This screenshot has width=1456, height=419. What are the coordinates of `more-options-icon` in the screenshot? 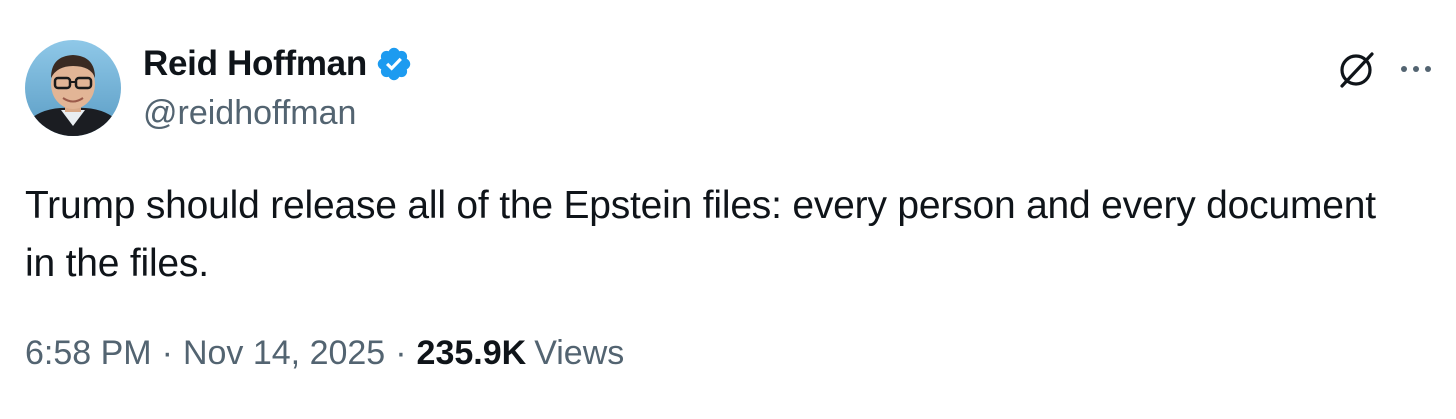 It's located at (1416, 69).